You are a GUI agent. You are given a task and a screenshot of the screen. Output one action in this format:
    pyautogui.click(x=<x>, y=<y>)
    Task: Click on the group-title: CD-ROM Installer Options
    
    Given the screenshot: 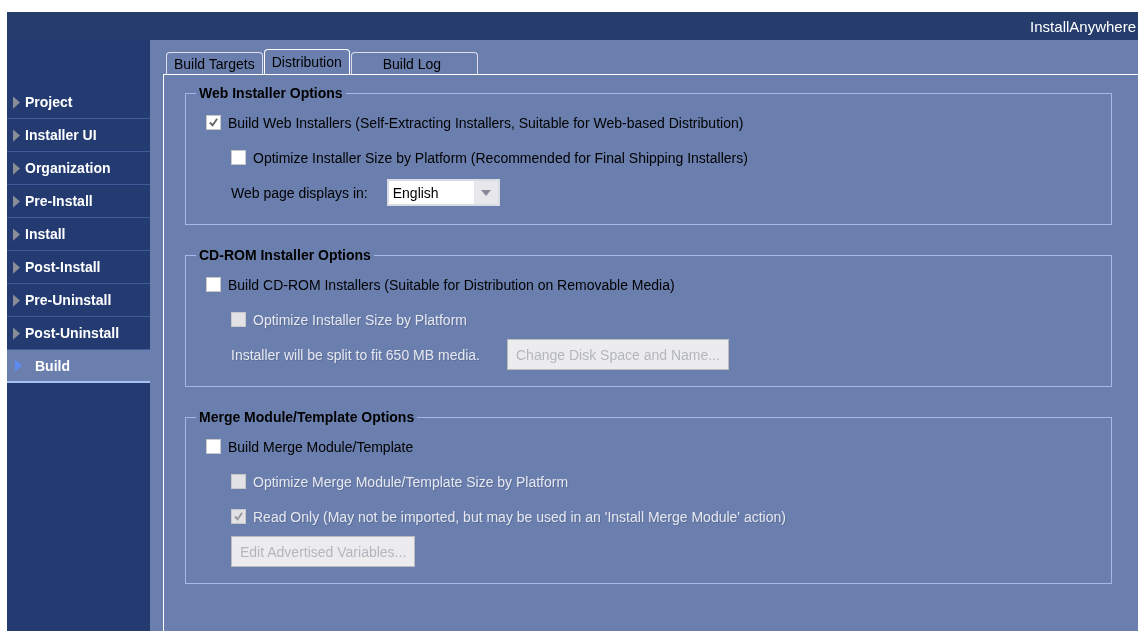 What is the action you would take?
    pyautogui.click(x=285, y=255)
    